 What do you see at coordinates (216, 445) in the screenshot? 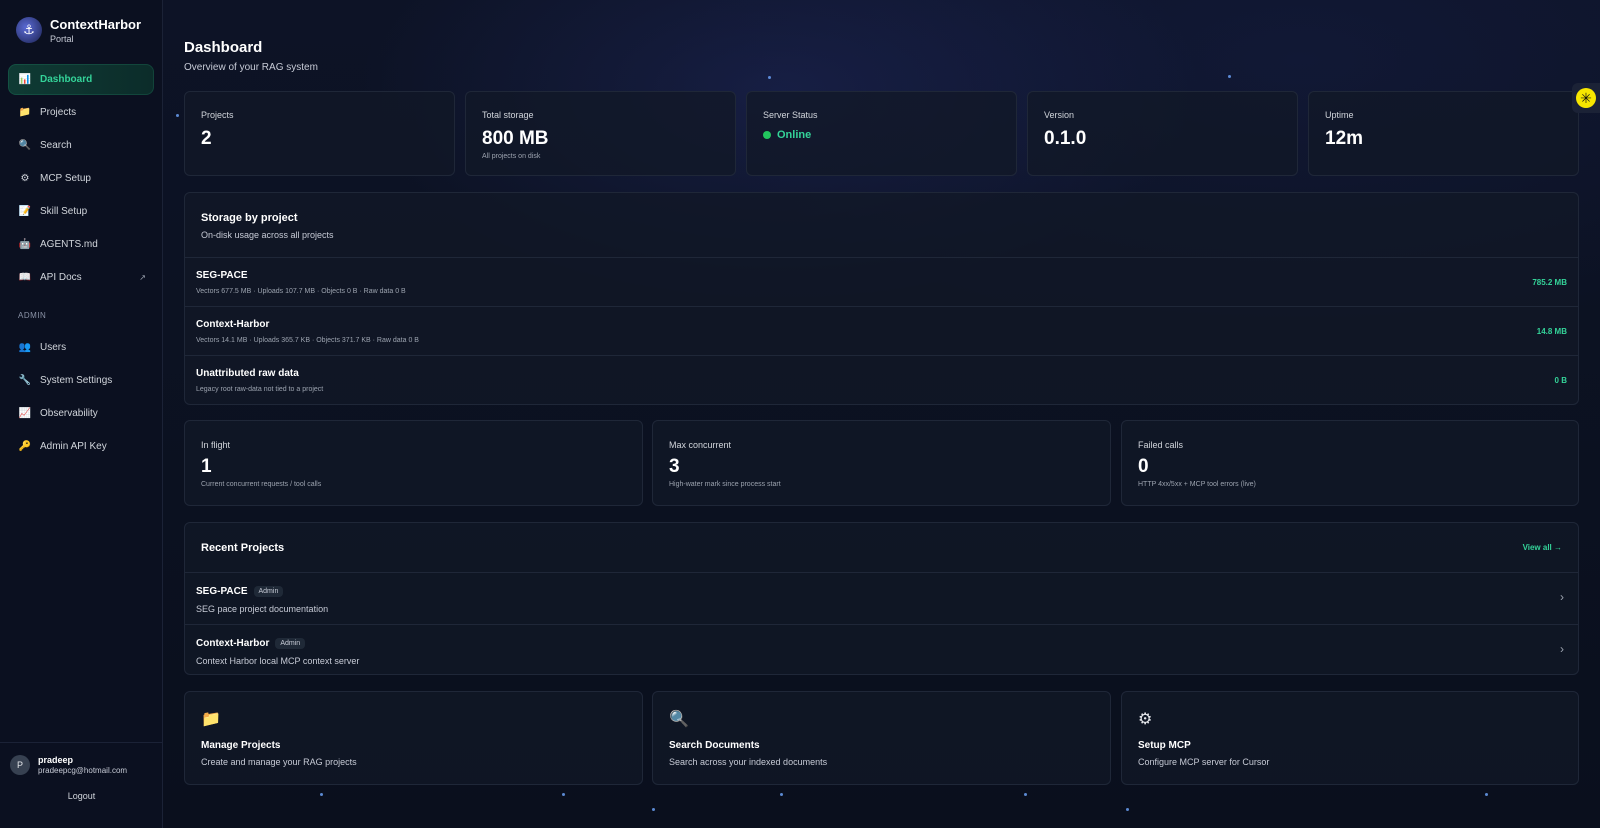
I see `metric-label: In flight` at bounding box center [216, 445].